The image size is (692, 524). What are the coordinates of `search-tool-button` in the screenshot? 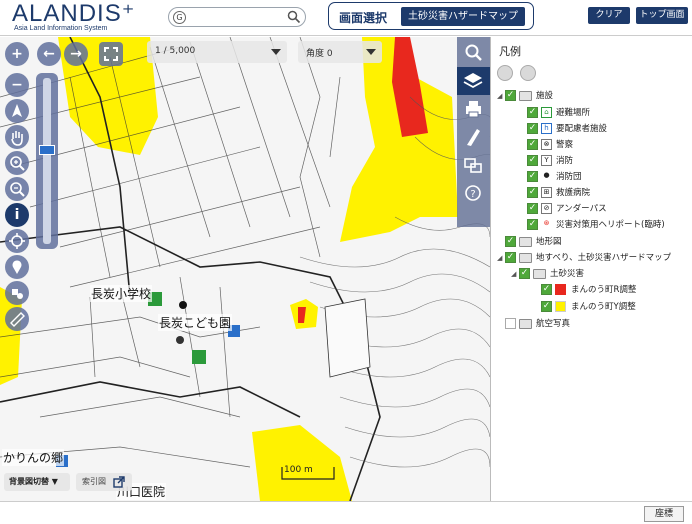 It's located at (473, 53).